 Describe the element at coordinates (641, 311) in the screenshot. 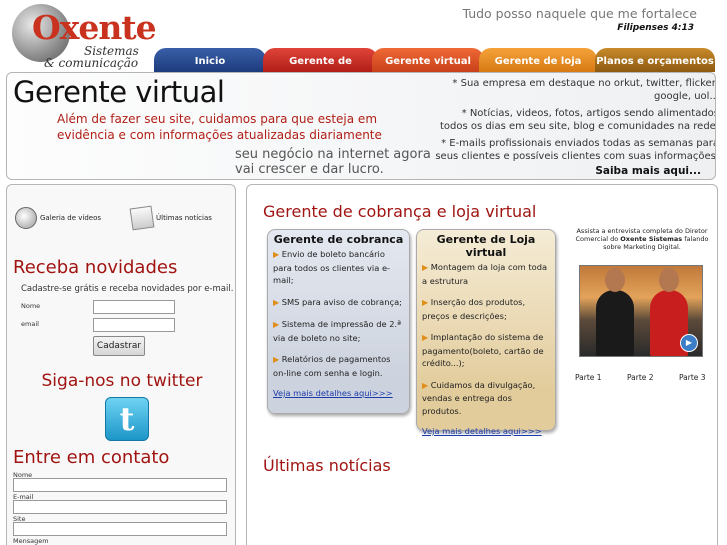

I see `video-thumbnail: ▶` at that location.